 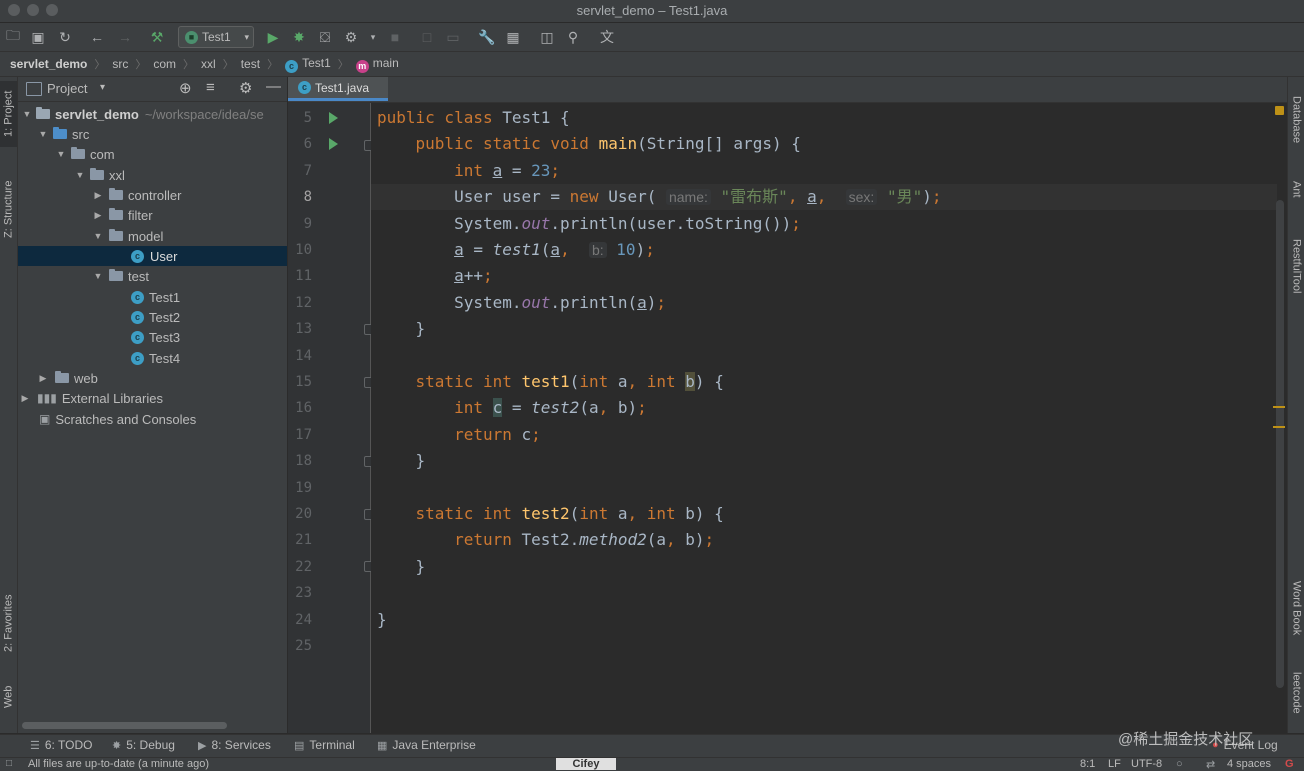 What do you see at coordinates (1146, 764) in the screenshot?
I see `file-encoding: UTF-8` at bounding box center [1146, 764].